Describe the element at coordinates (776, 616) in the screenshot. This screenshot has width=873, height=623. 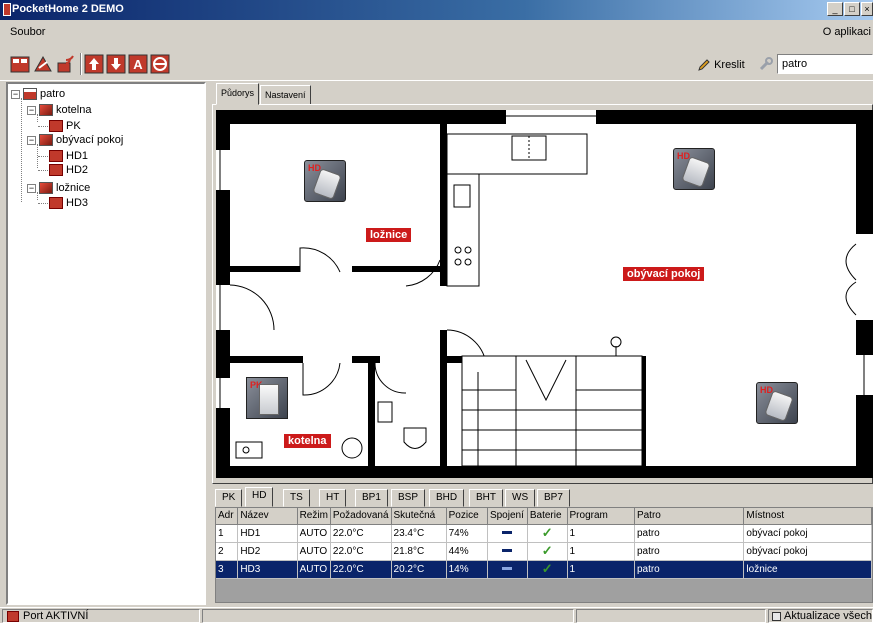
I see `update-icon` at that location.